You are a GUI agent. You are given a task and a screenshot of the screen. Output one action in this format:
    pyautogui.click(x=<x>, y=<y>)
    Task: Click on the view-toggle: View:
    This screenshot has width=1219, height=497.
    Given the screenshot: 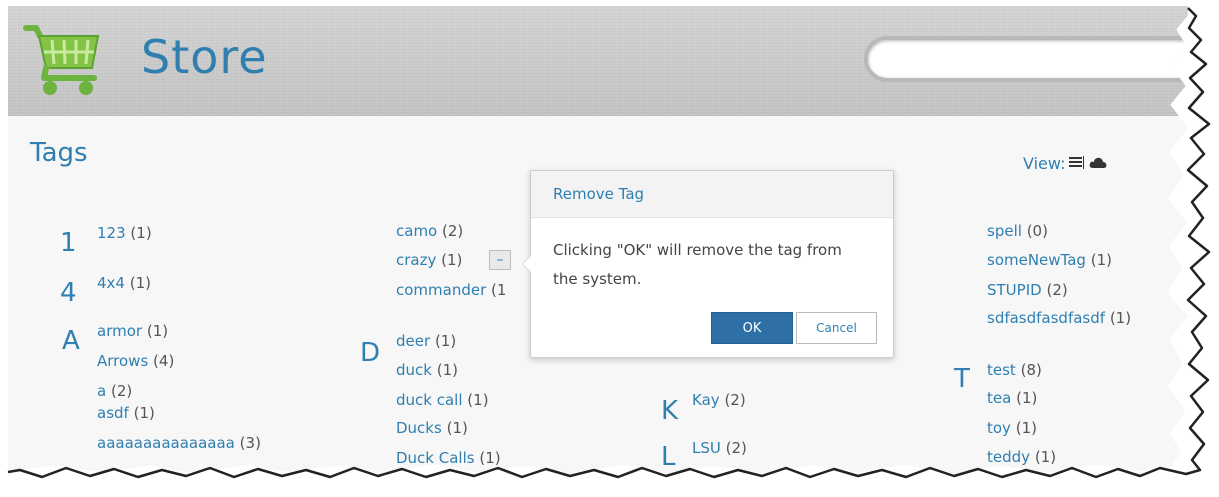 What is the action you would take?
    pyautogui.click(x=1065, y=163)
    